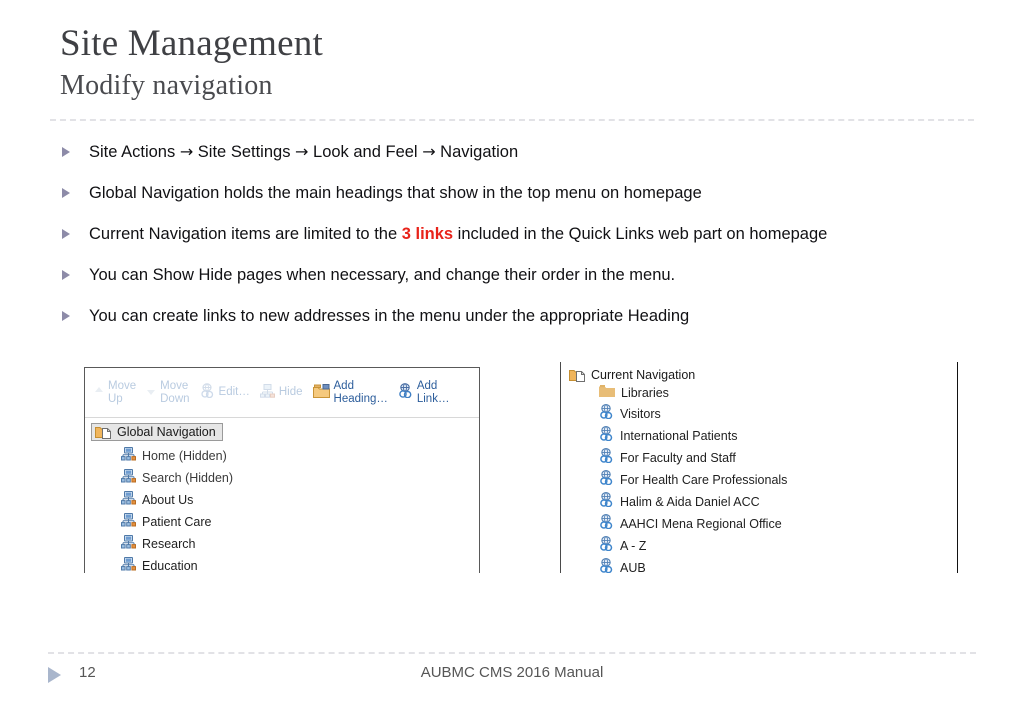  I want to click on ribbon-button-label: Move Up, so click(122, 392).